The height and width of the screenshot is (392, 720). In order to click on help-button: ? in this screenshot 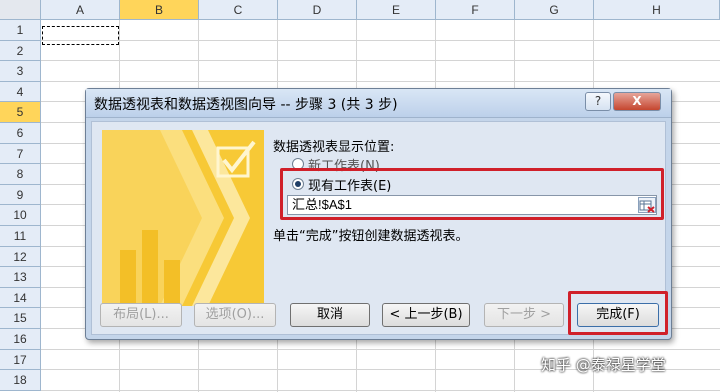, I will do `click(598, 101)`.